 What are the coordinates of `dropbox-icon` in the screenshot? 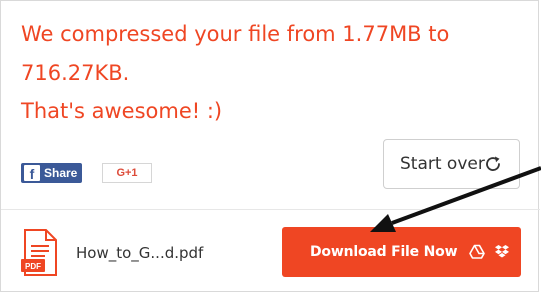 It's located at (502, 252).